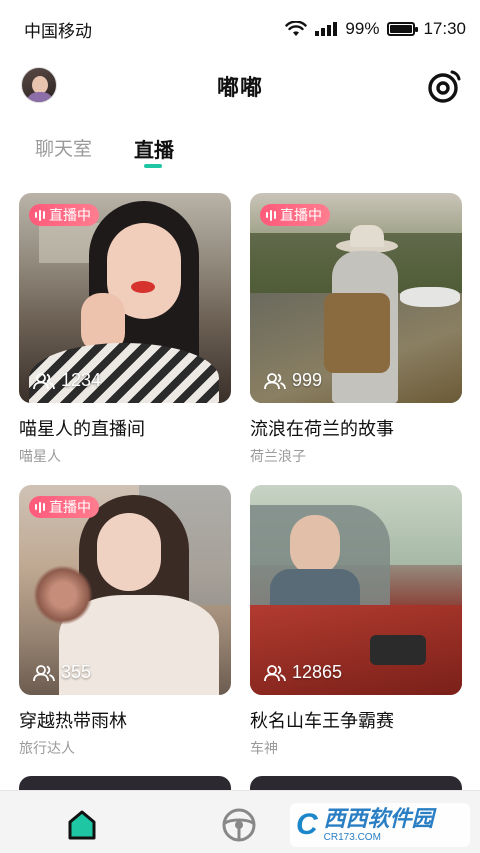 The image size is (480, 853). I want to click on live-room-card: 直播中 999 流浪在荷兰的故事 荷兰浪子, so click(356, 329).